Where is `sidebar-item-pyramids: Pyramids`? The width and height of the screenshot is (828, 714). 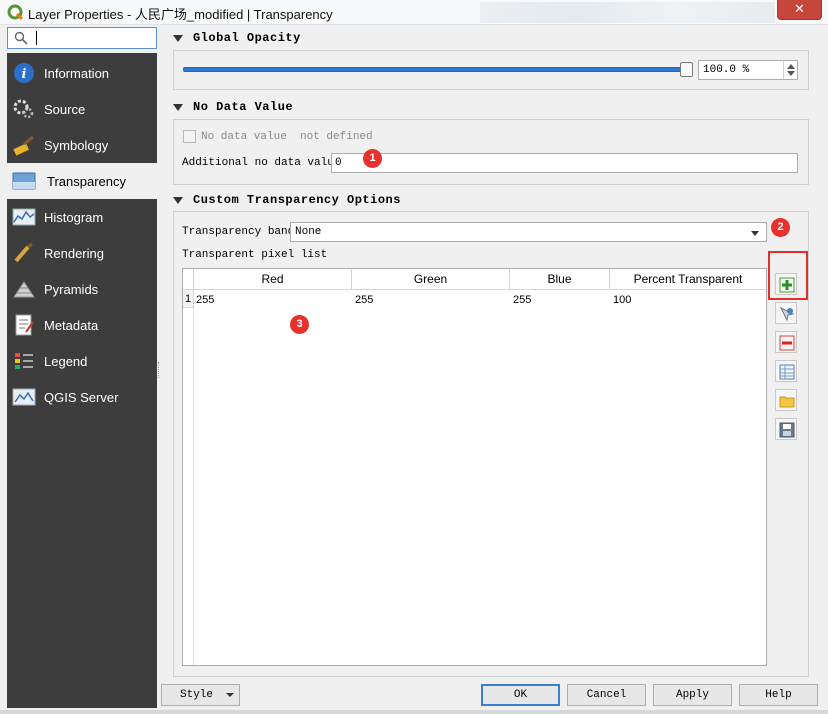 sidebar-item-pyramids: Pyramids is located at coordinates (82, 289).